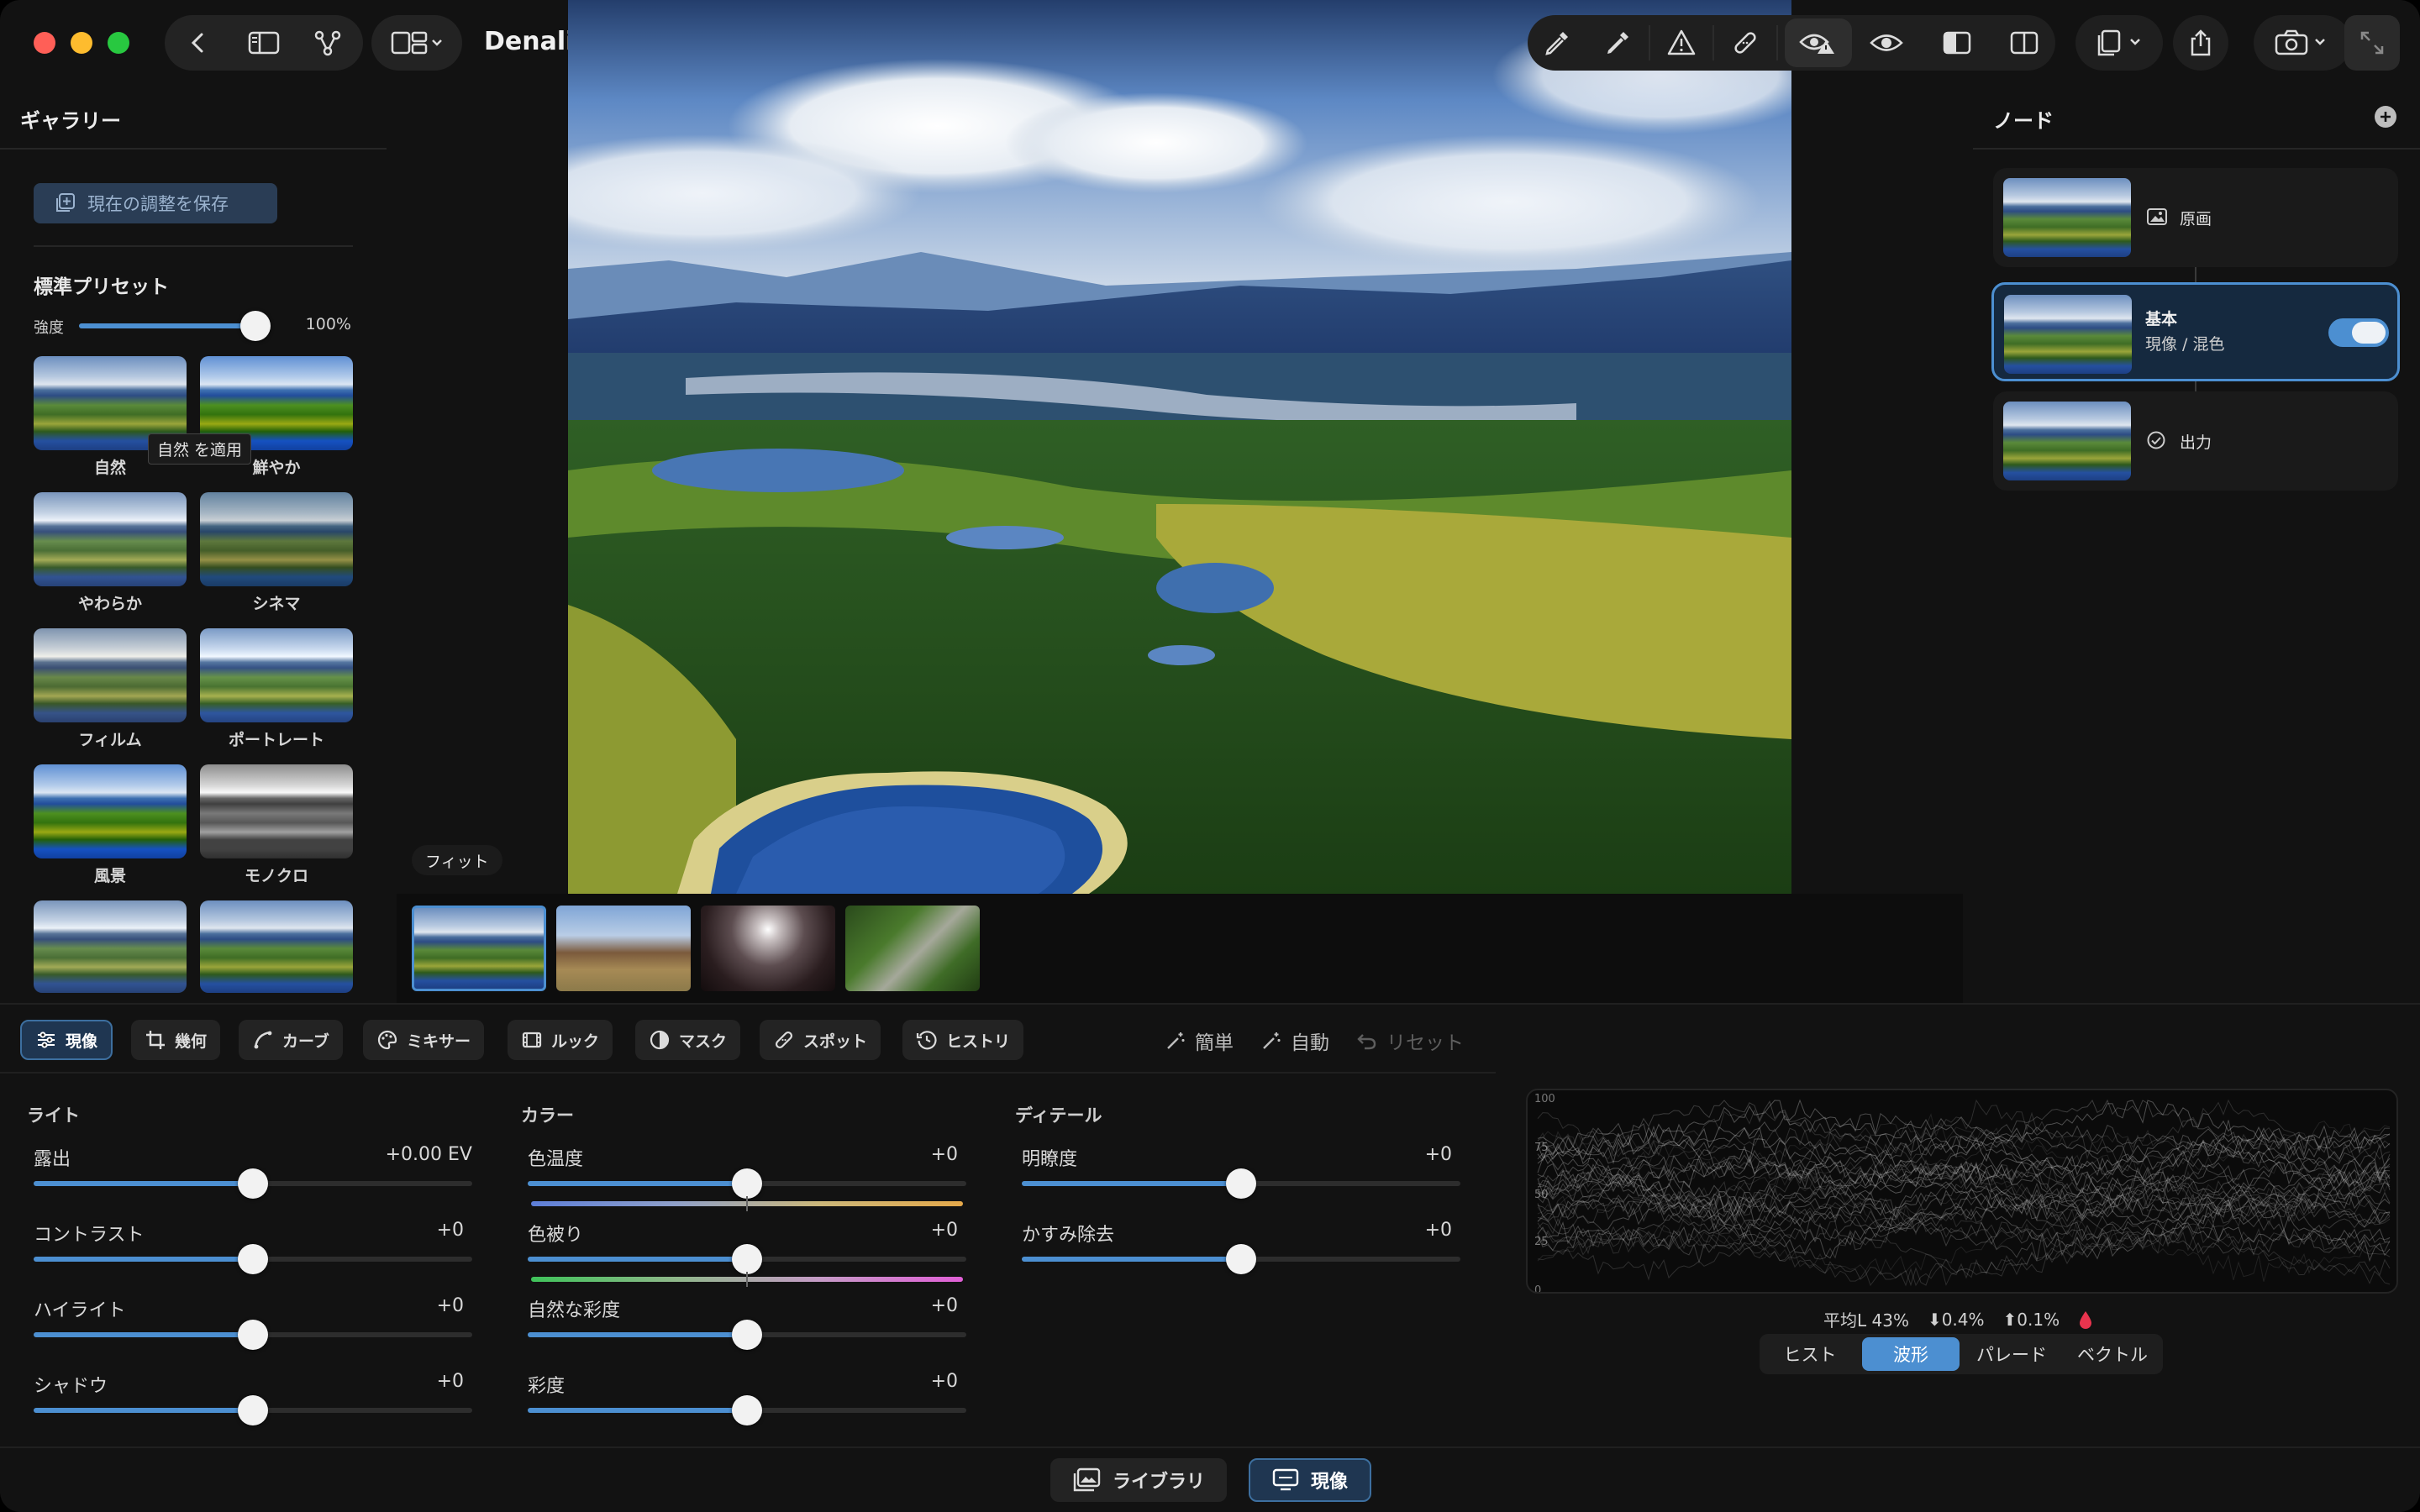 This screenshot has width=2420, height=1512. What do you see at coordinates (2112, 1354) in the screenshot?
I see `scope-mode-button: ベクトル` at bounding box center [2112, 1354].